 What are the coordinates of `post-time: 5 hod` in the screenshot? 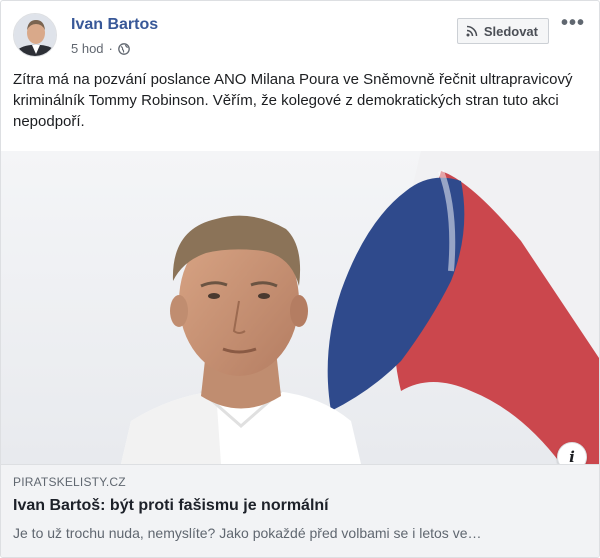 It's located at (87, 48).